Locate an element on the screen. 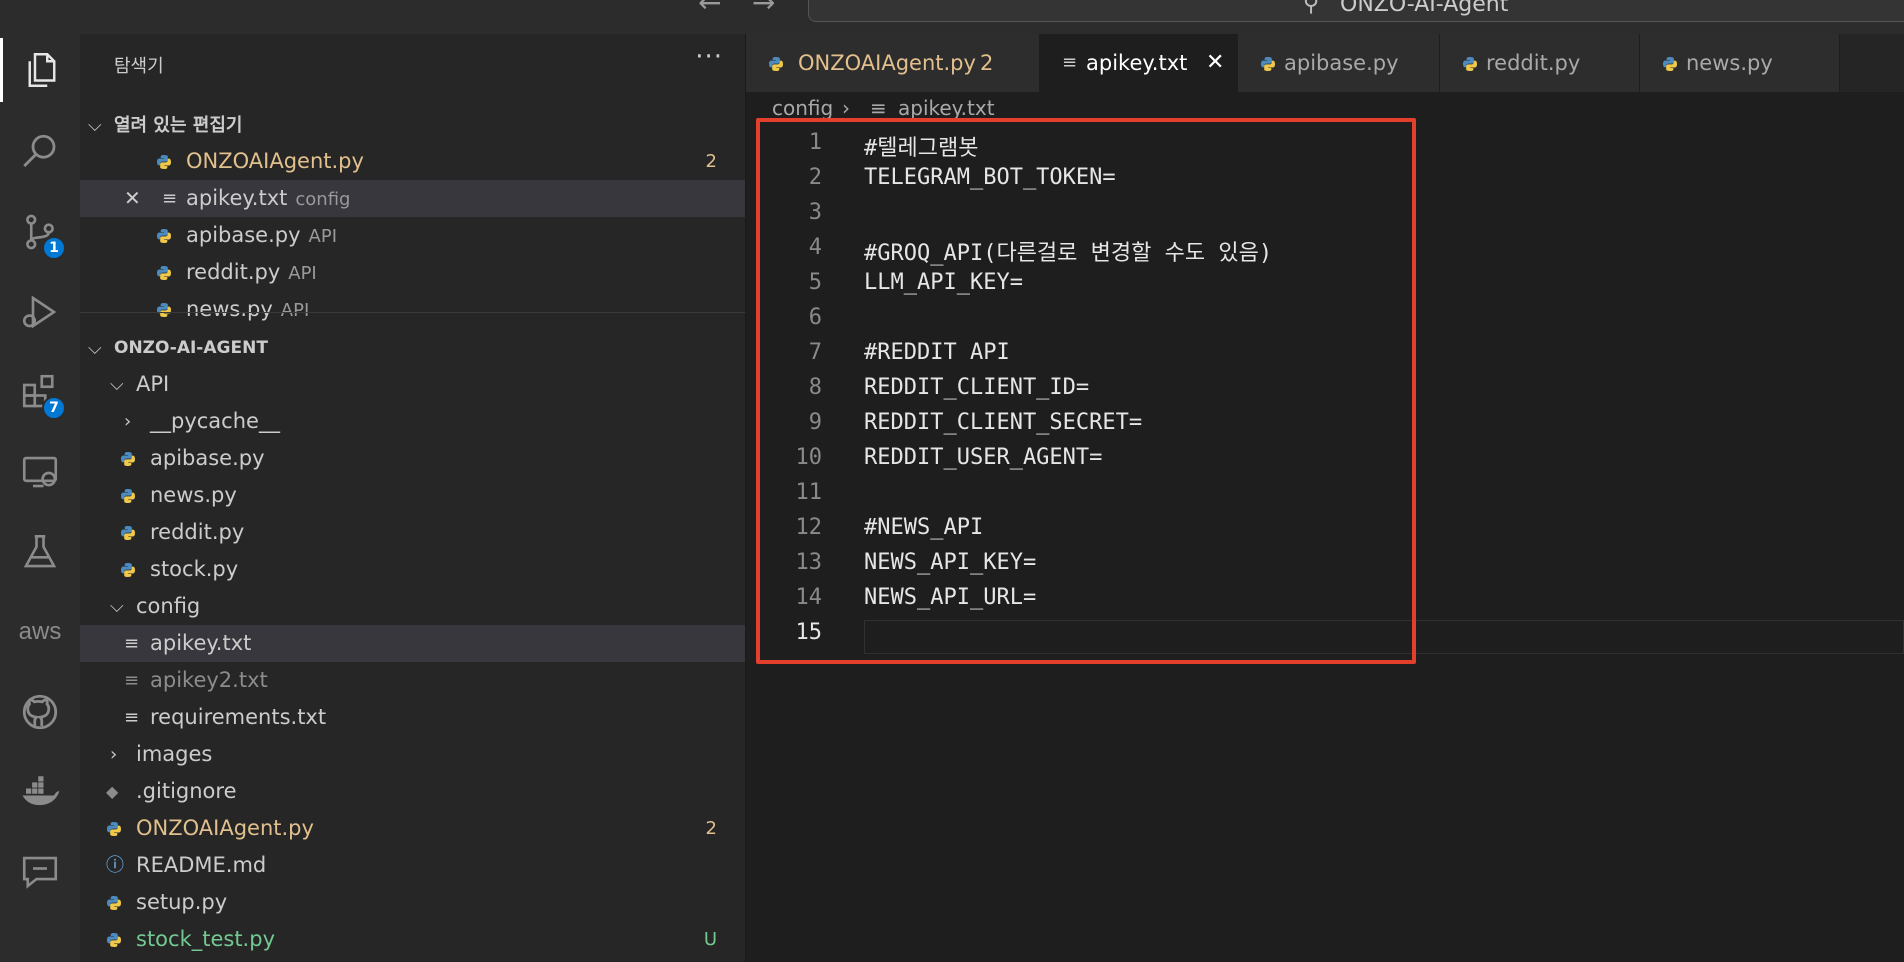  activity-bar: 1 7 aws is located at coordinates (40, 498).